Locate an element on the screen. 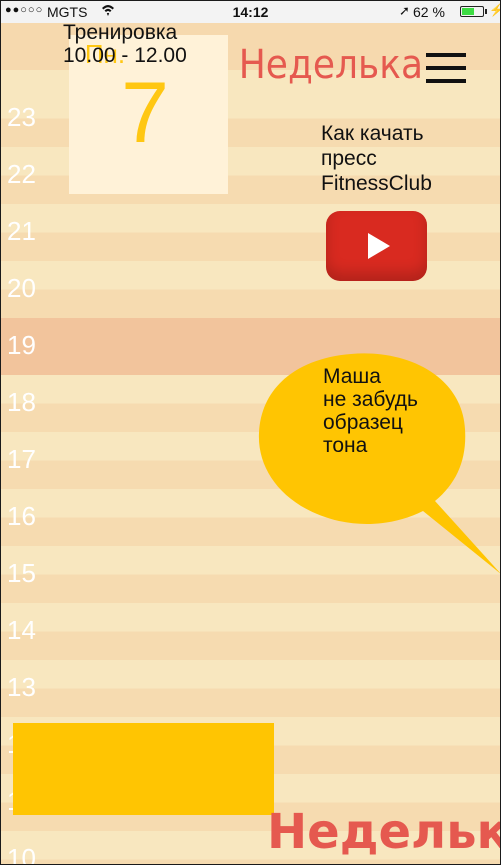  day-number: 7 is located at coordinates (145, 113).